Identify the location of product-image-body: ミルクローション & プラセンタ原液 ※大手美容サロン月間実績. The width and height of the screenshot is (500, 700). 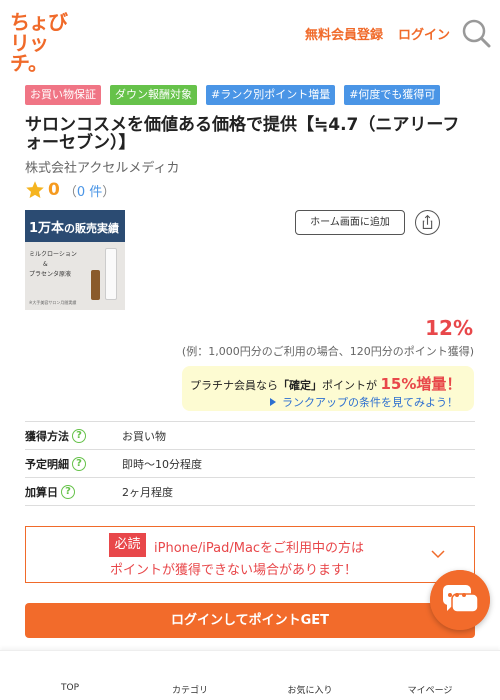
(75, 276).